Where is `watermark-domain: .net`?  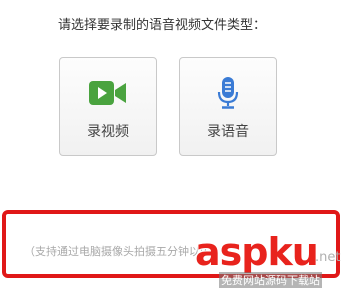
watermark-domain: .net is located at coordinates (328, 257).